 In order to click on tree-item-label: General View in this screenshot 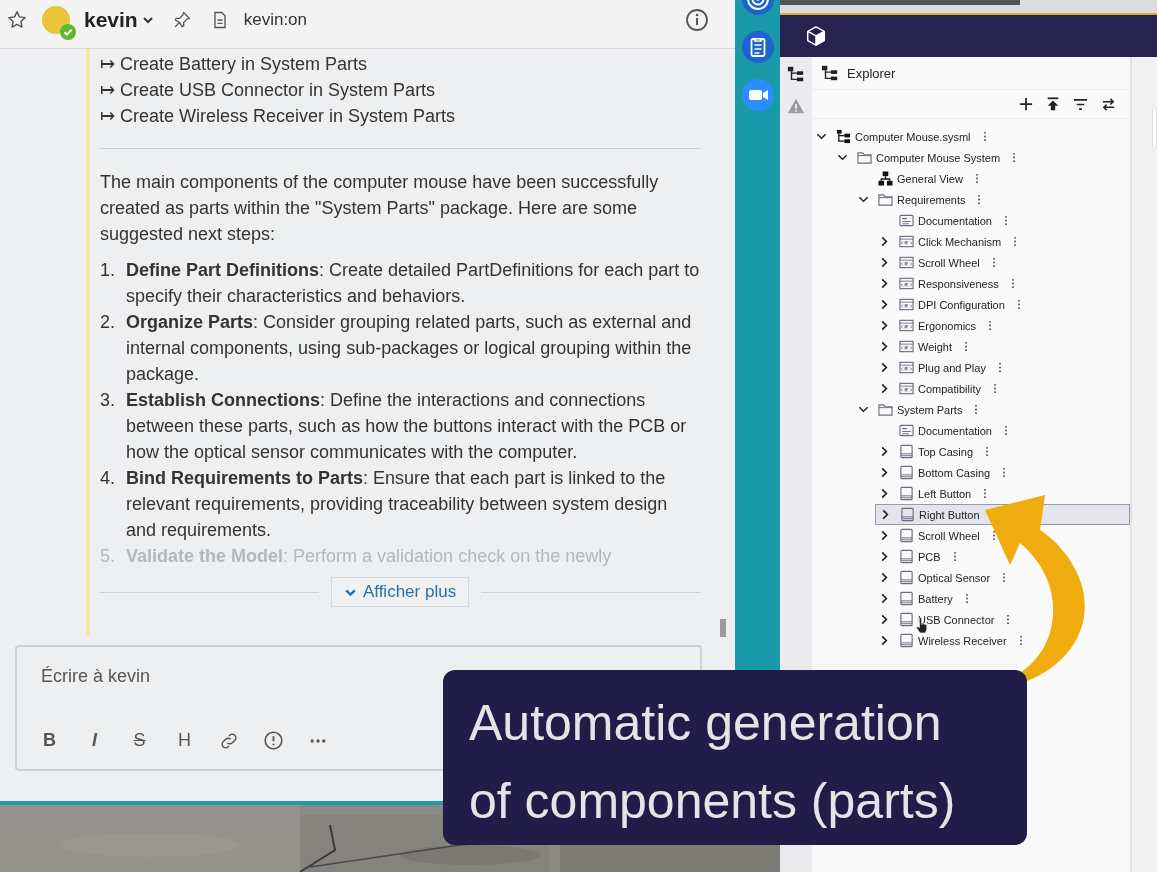, I will do `click(930, 178)`.